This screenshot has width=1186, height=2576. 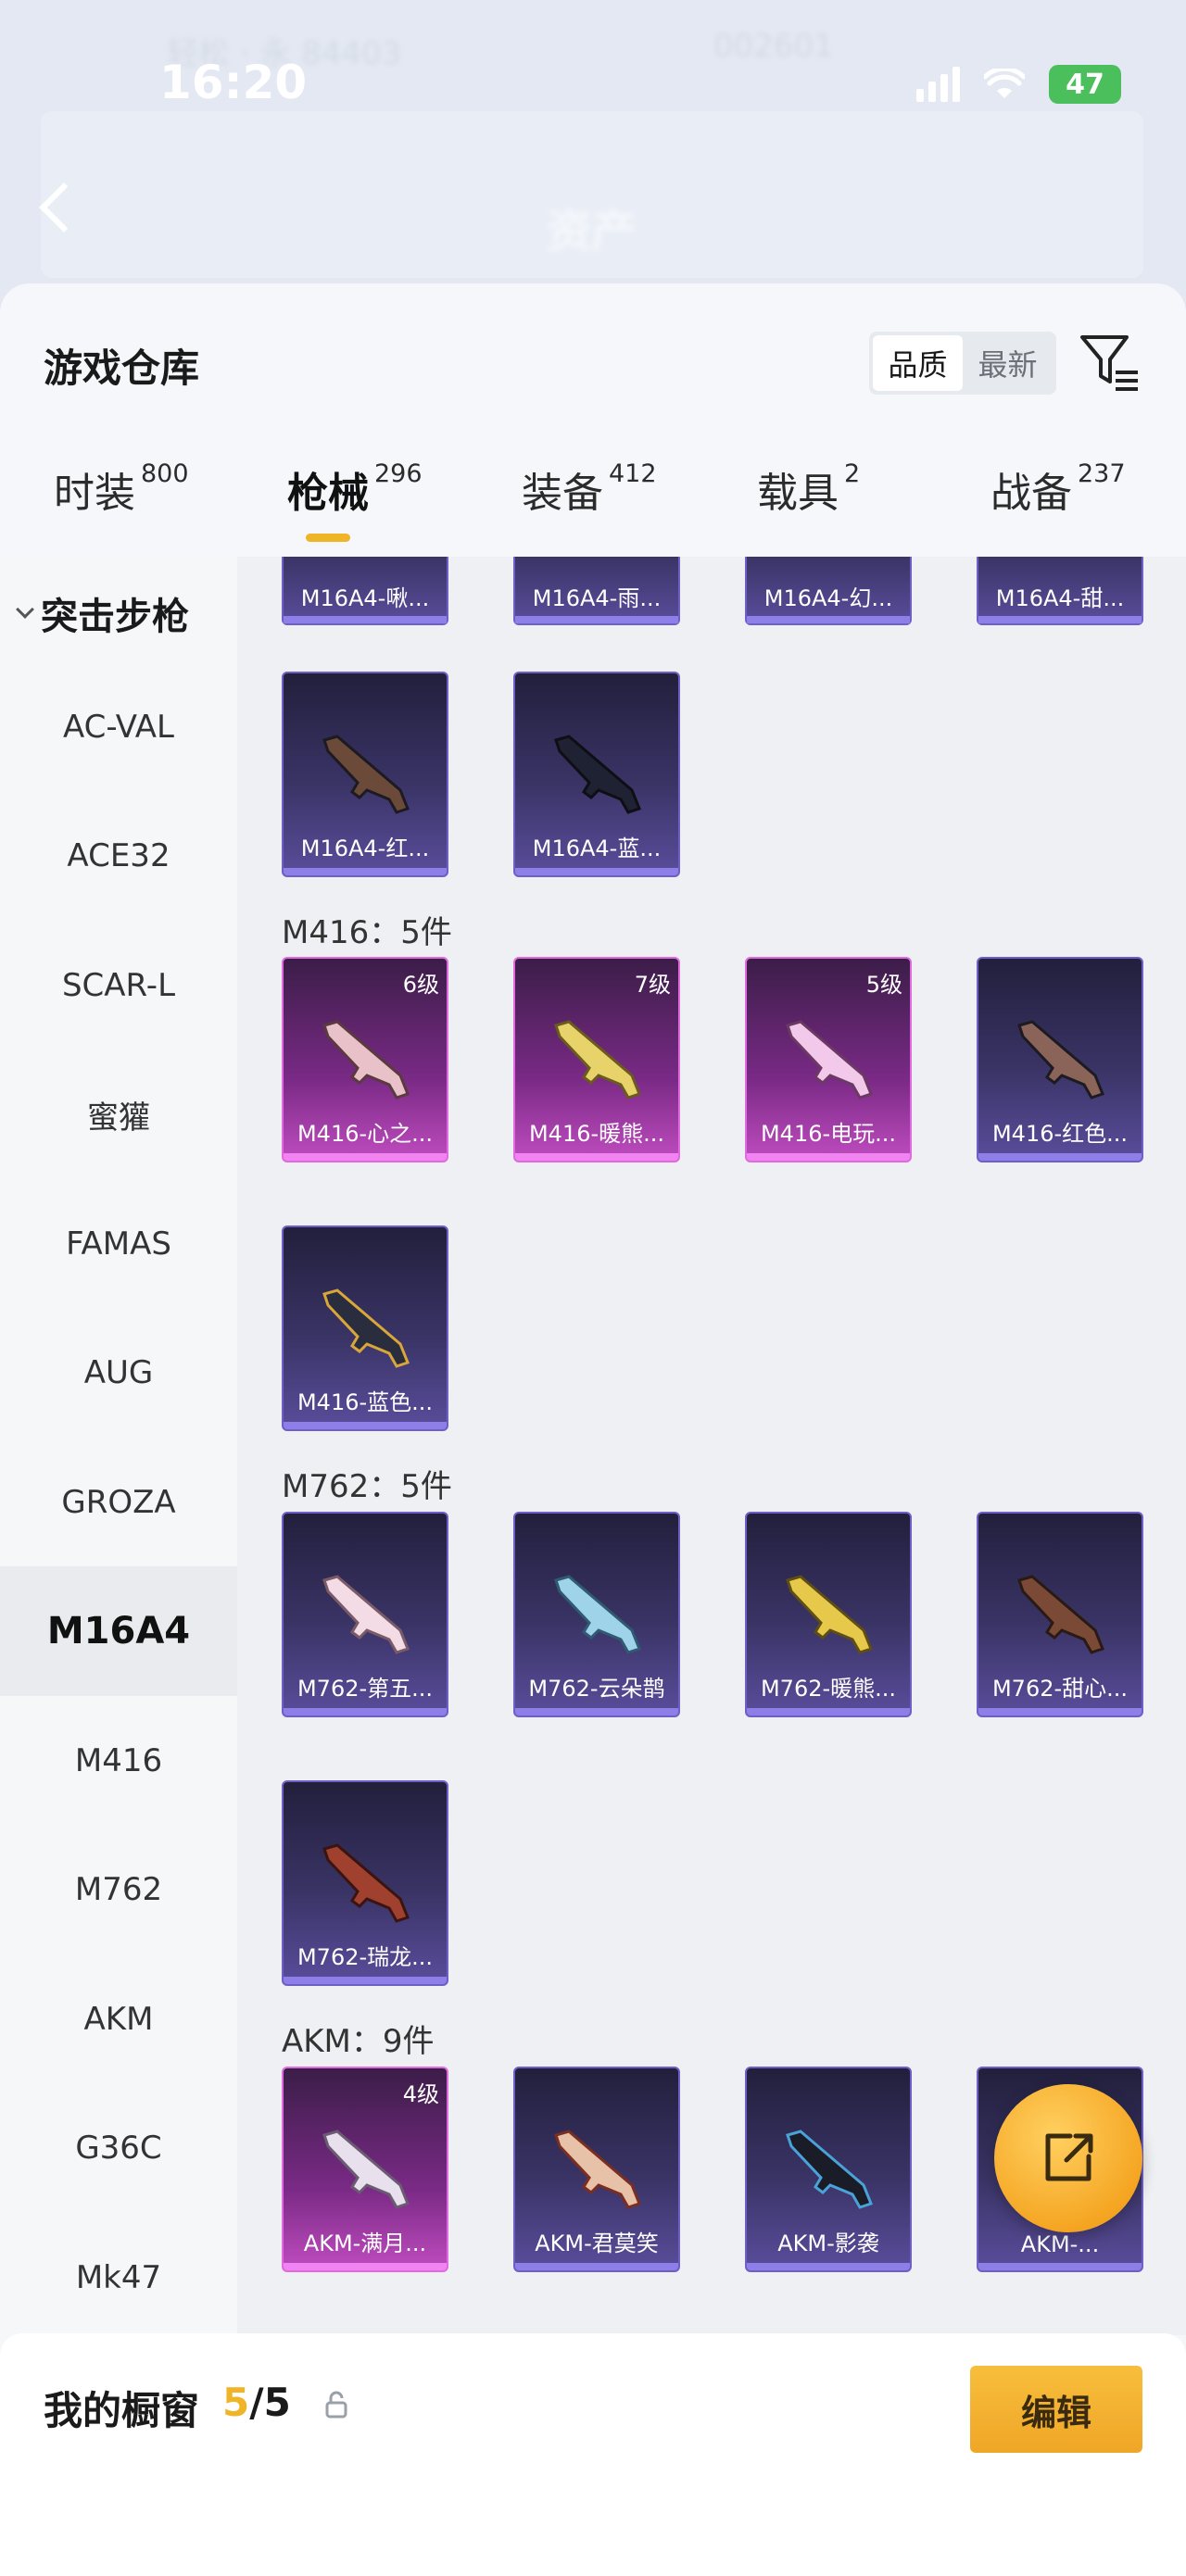 I want to click on tab-count: 2, so click(x=852, y=473).